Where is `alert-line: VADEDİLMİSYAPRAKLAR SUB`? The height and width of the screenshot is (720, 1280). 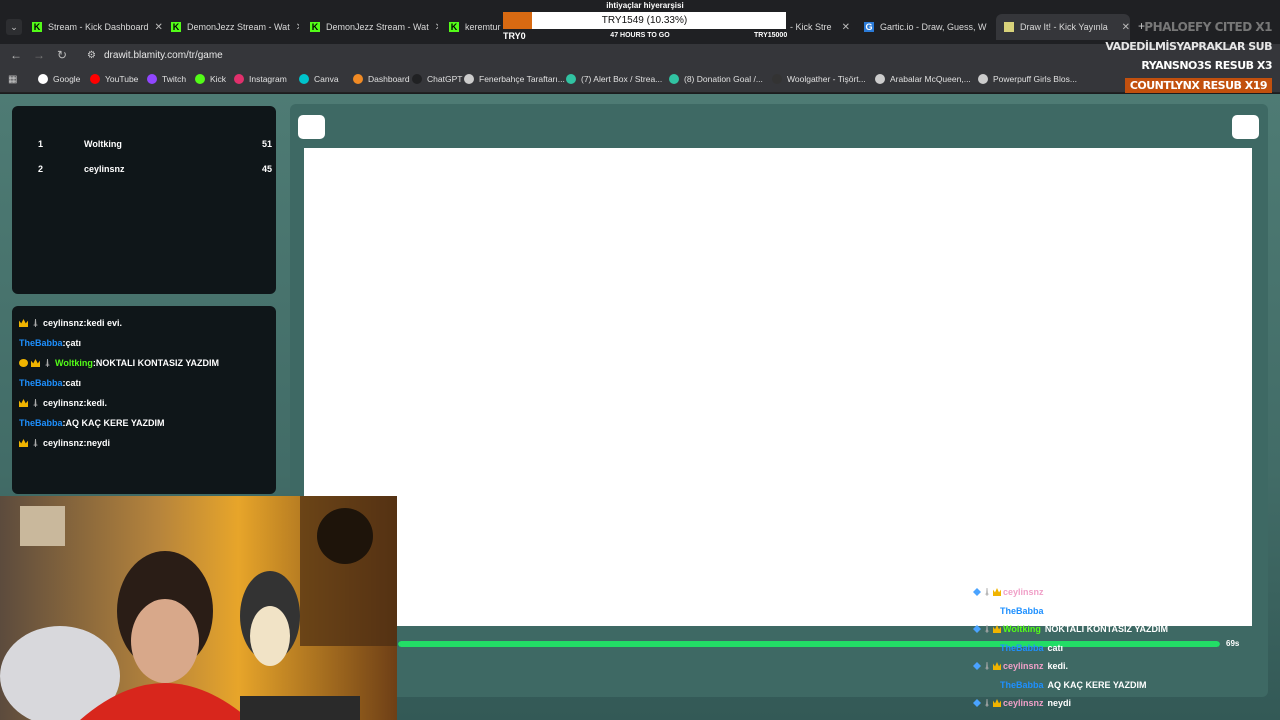 alert-line: VADEDİLMİSYAPRAKLAR SUB is located at coordinates (1188, 46).